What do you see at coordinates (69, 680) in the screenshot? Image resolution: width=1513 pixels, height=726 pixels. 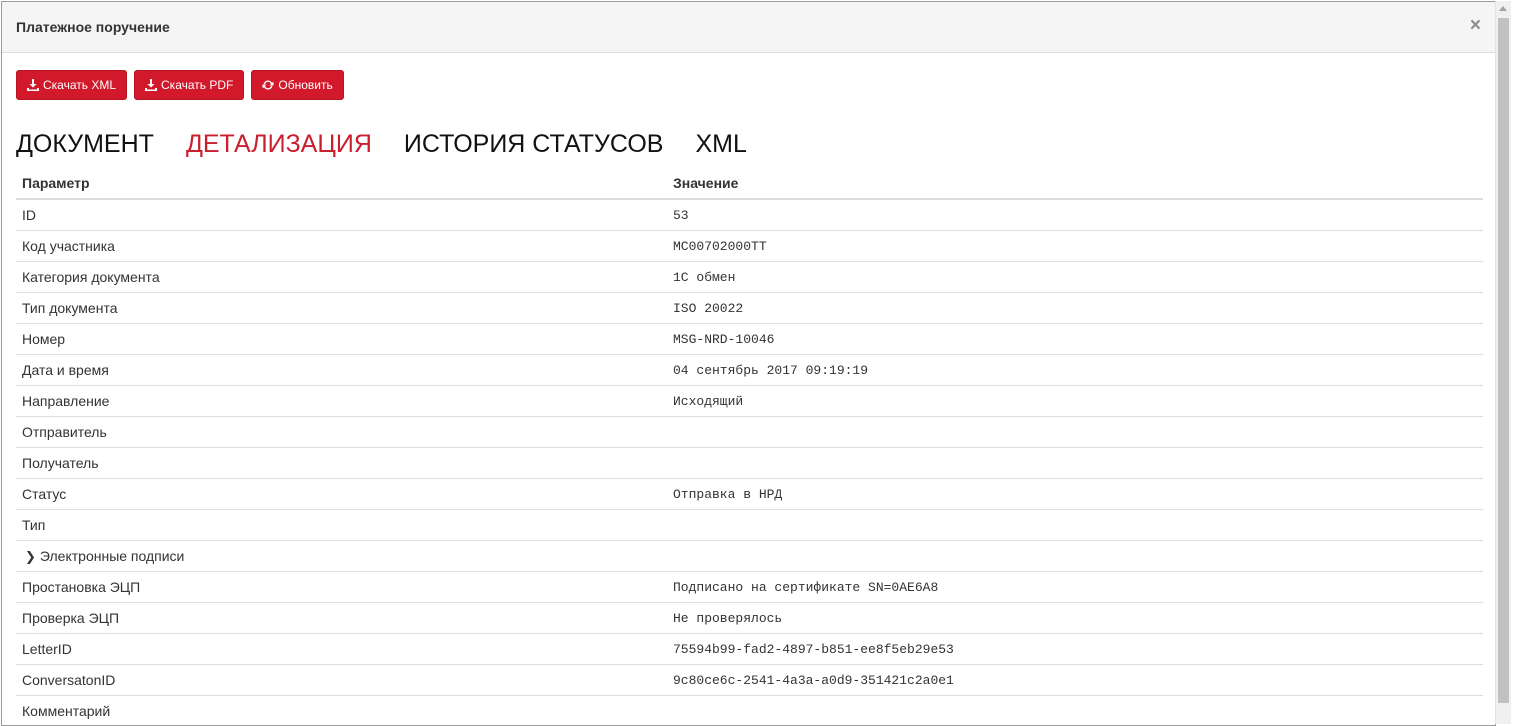 I see `param-label: ConversatonID` at bounding box center [69, 680].